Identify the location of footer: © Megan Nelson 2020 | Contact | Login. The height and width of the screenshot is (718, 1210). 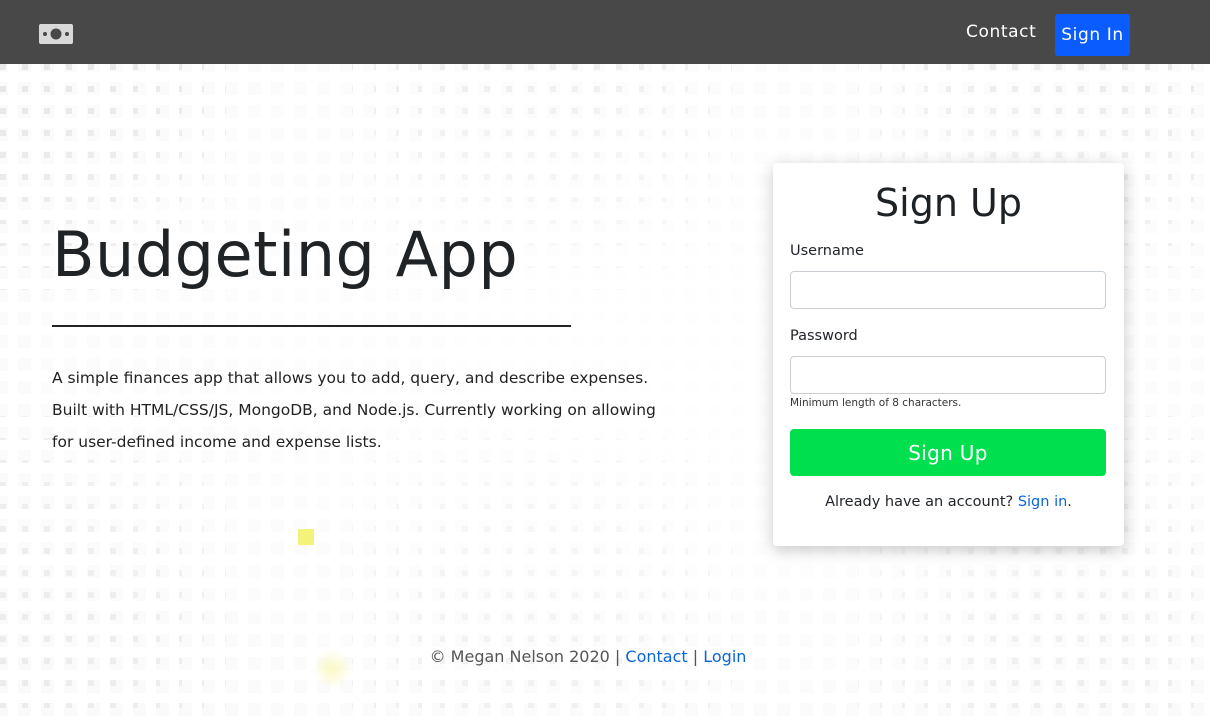
(588, 656).